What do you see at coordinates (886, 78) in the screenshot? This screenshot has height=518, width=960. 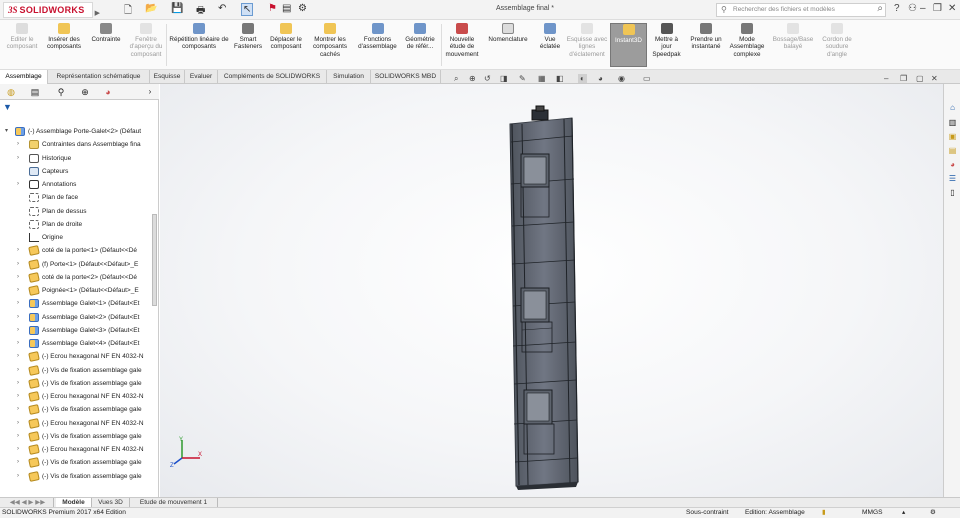 I see `viewport-minimize-icon: –` at bounding box center [886, 78].